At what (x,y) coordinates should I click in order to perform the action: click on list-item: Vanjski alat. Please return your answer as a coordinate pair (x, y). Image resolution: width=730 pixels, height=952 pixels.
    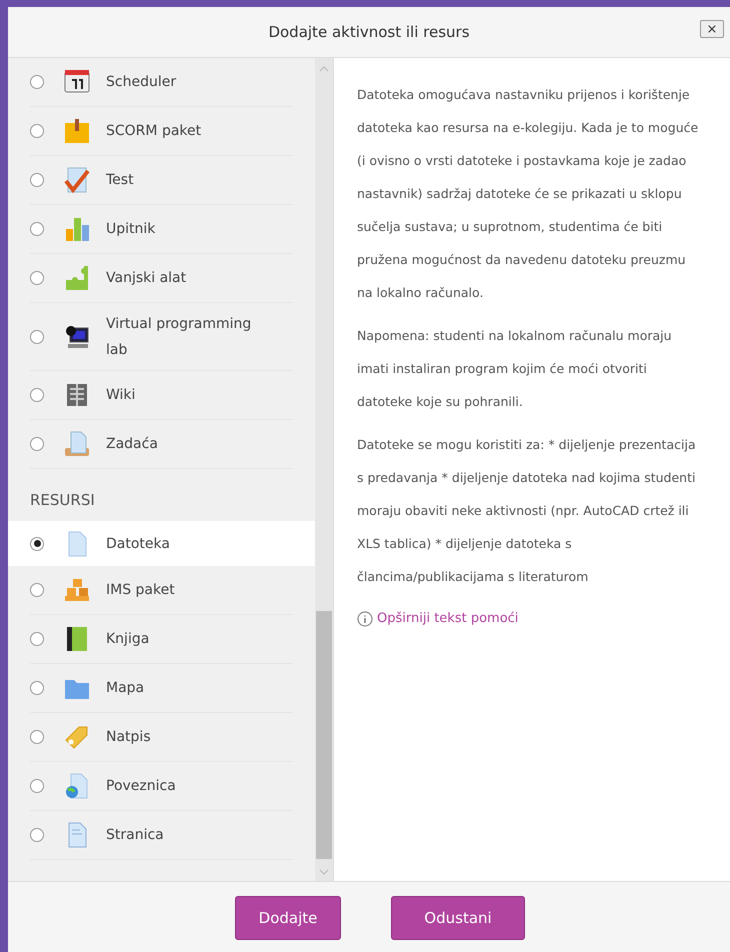
    Looking at the image, I should click on (161, 278).